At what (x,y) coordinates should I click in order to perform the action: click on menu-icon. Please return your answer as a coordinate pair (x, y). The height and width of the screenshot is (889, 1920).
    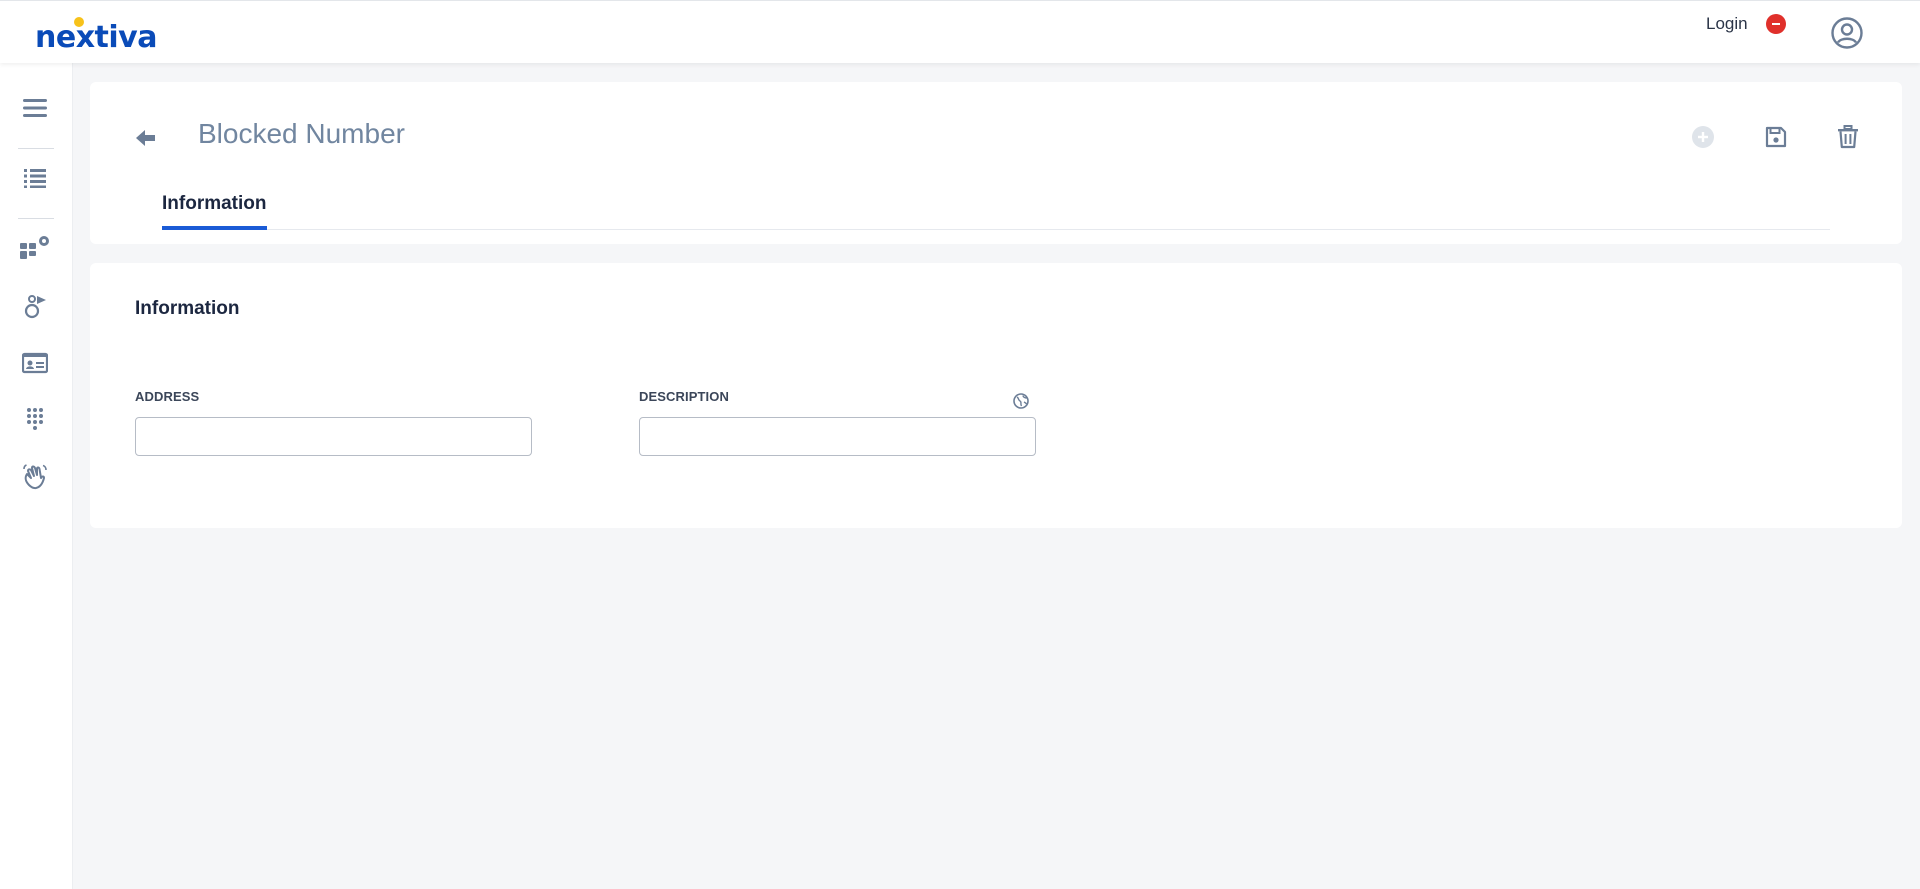
    Looking at the image, I should click on (35, 108).